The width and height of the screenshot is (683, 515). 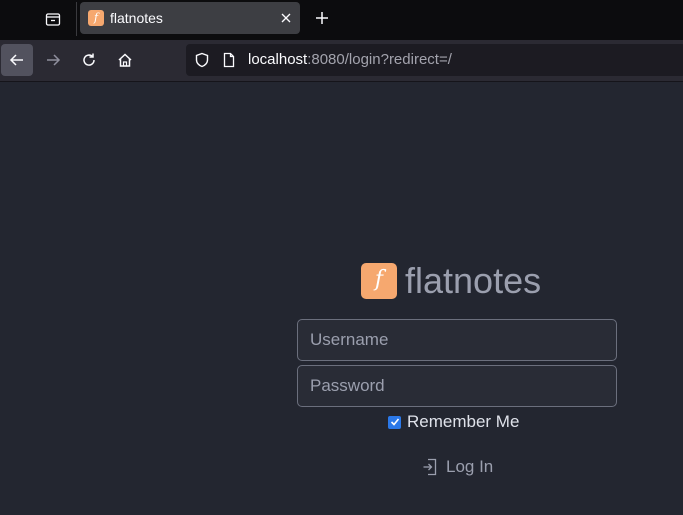 I want to click on shield-icon, so click(x=202, y=60).